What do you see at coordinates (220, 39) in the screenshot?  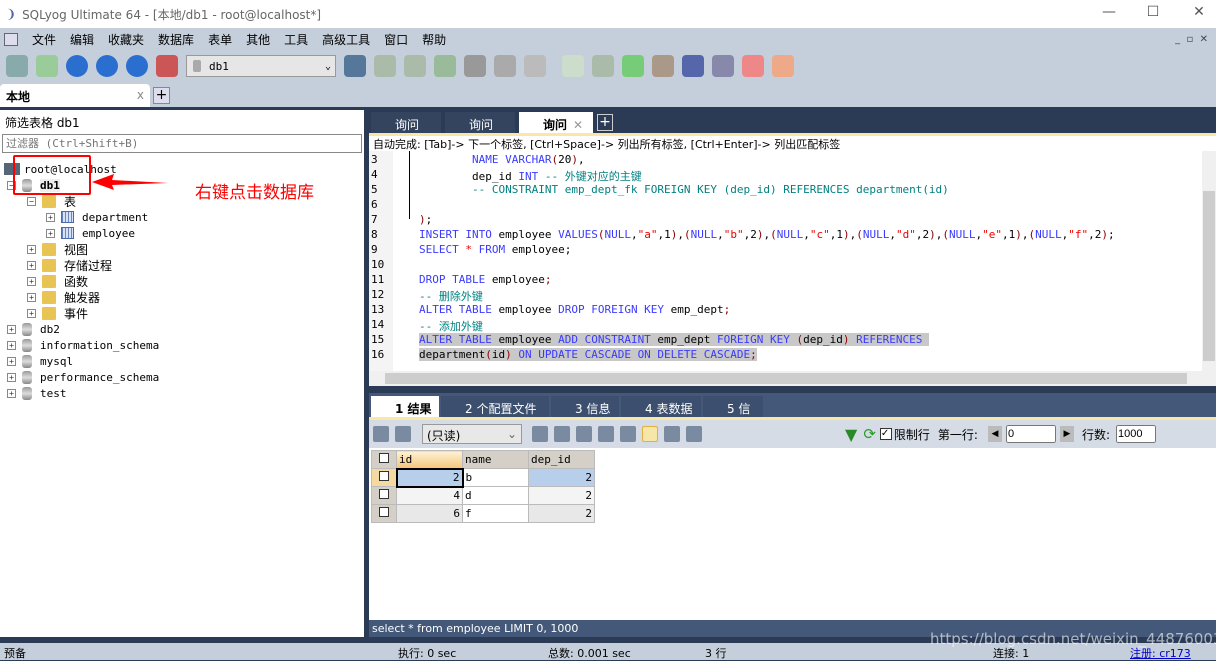 I see `menu-table: 表单` at bounding box center [220, 39].